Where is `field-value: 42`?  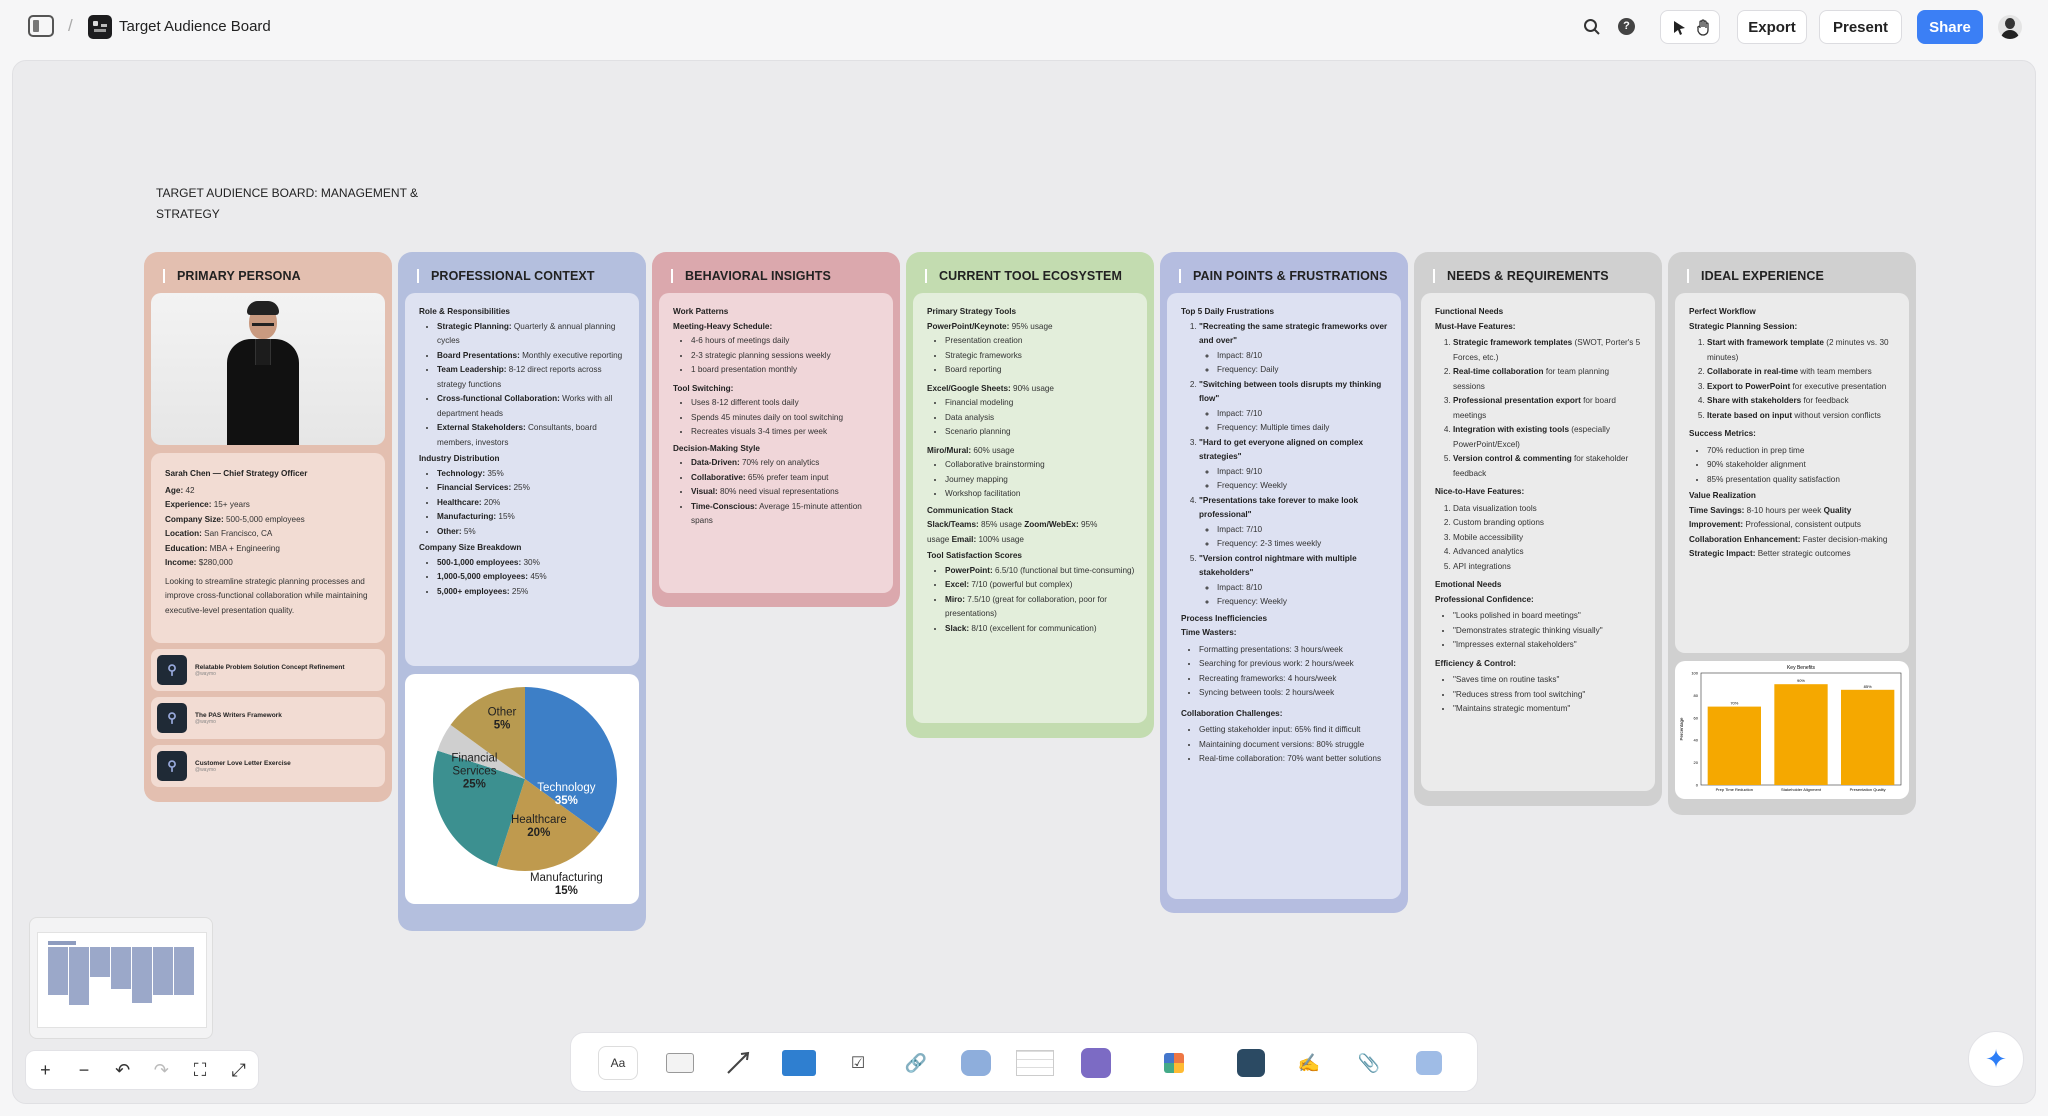 field-value: 42 is located at coordinates (190, 490).